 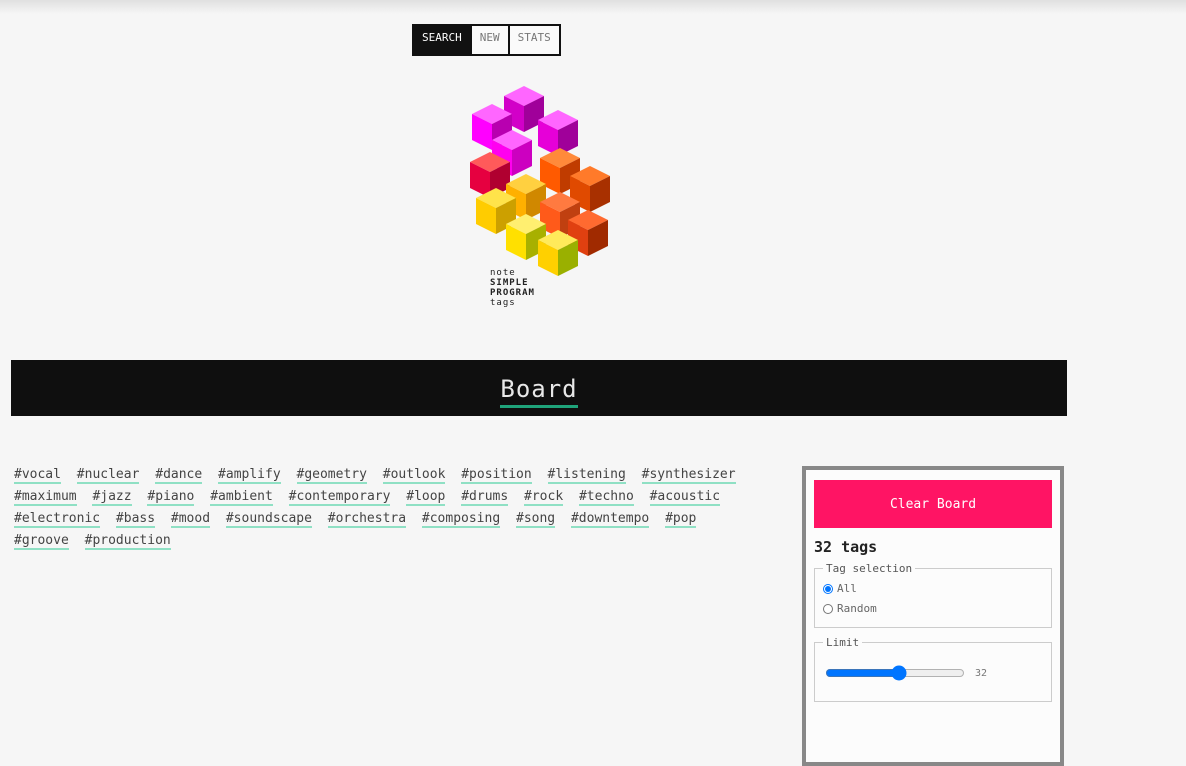 I want to click on mode-stats-button: STATS, so click(x=534, y=40).